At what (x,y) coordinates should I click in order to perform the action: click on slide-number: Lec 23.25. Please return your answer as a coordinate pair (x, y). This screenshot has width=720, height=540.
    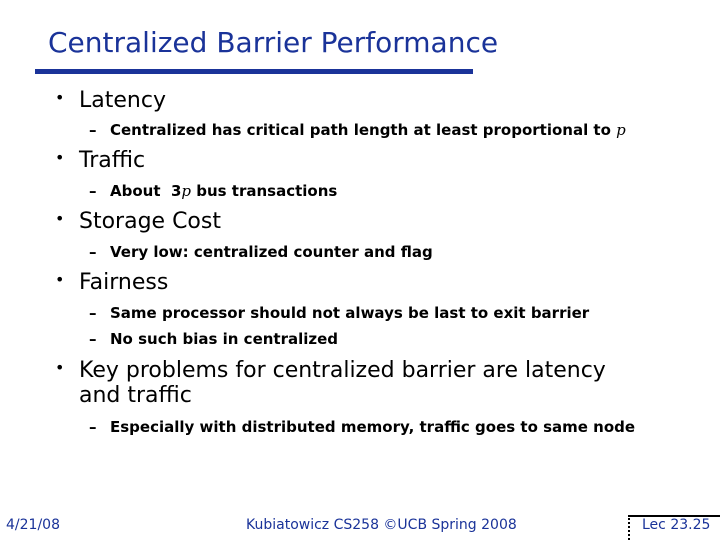
    Looking at the image, I should click on (676, 525).